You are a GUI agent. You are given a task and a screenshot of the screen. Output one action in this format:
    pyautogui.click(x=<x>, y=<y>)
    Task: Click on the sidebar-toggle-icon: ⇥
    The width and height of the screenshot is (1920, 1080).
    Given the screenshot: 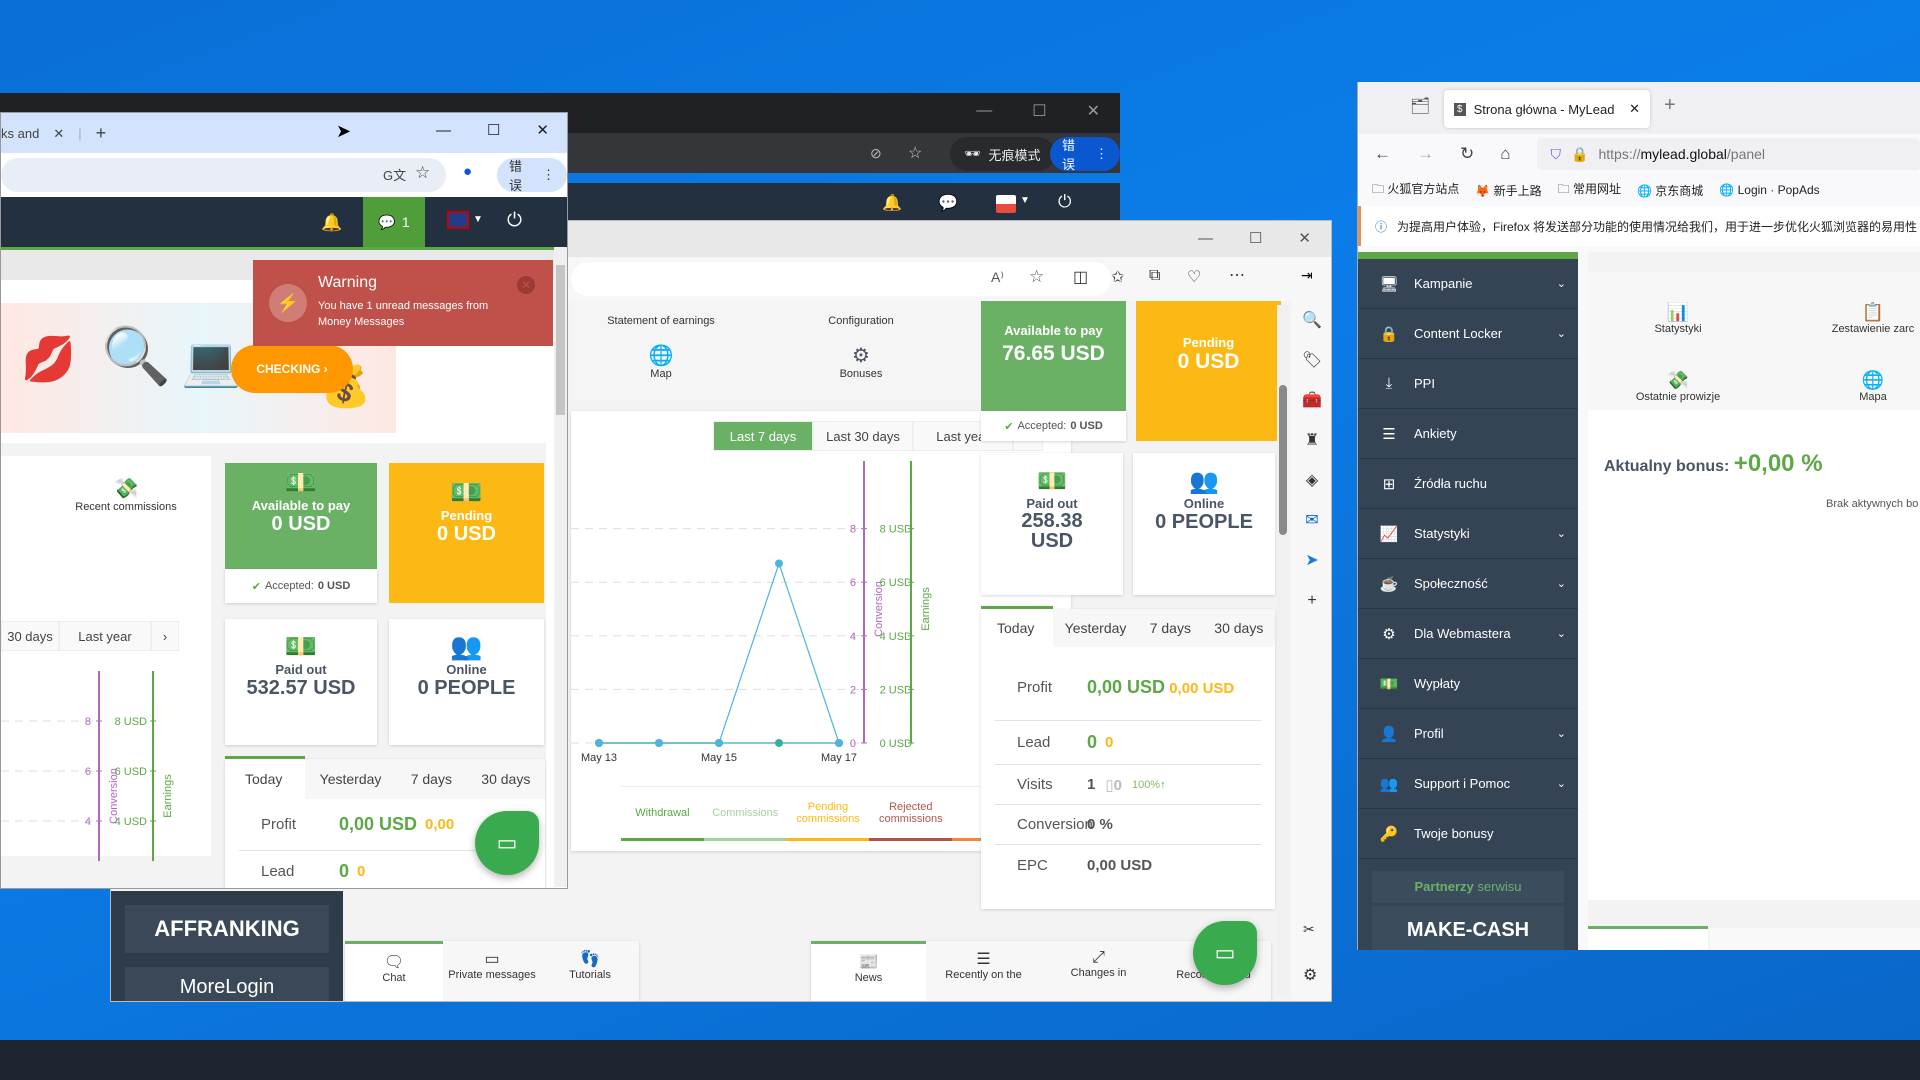 What is the action you would take?
    pyautogui.click(x=1307, y=275)
    